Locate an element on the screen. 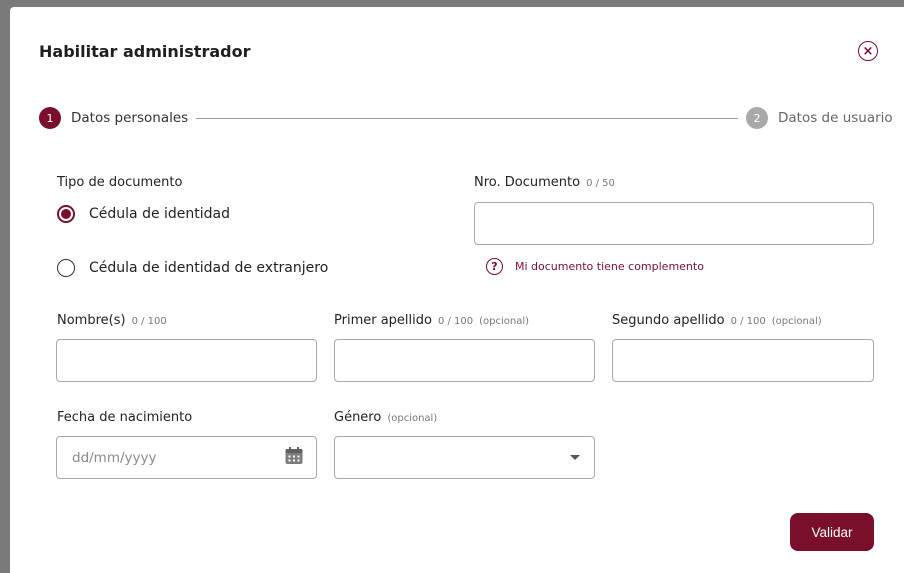 The image size is (904, 573). char-counter: 0 / 50 is located at coordinates (600, 183).